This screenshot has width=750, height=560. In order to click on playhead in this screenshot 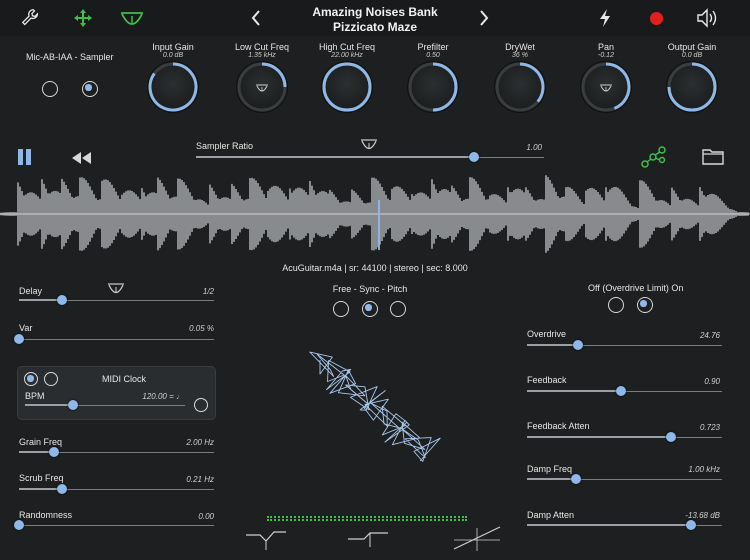, I will do `click(379, 225)`.